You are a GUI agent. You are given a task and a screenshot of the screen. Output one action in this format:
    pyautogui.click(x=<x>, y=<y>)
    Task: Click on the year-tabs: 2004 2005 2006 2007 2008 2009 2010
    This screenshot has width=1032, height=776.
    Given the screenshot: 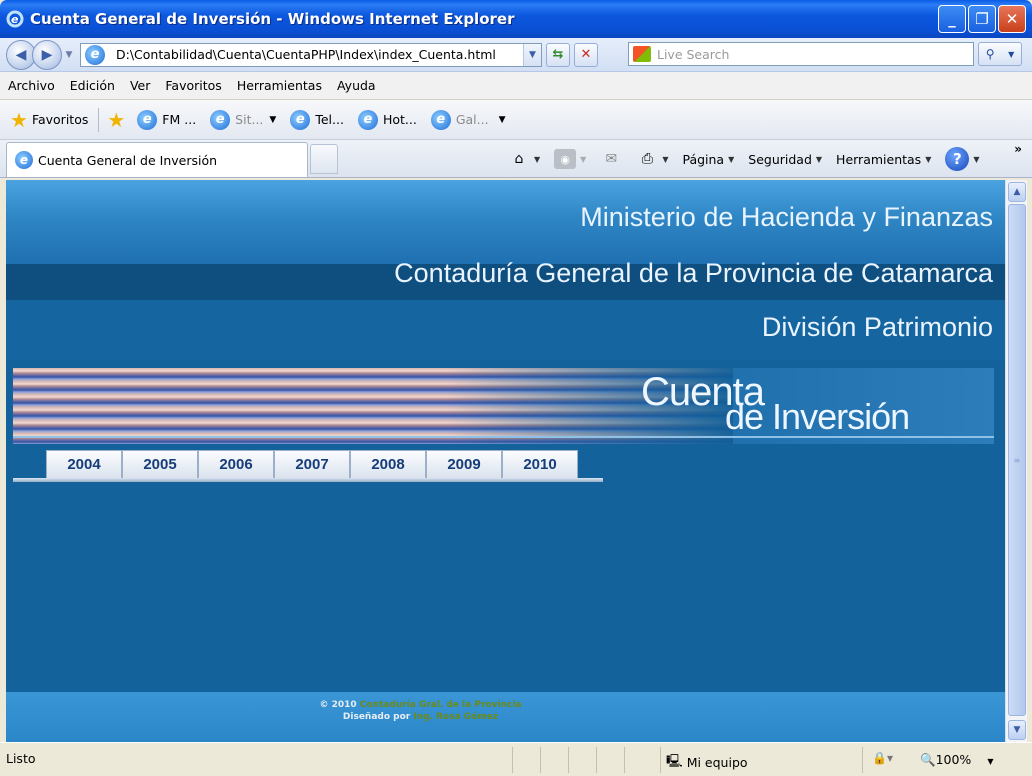 What is the action you would take?
    pyautogui.click(x=312, y=464)
    